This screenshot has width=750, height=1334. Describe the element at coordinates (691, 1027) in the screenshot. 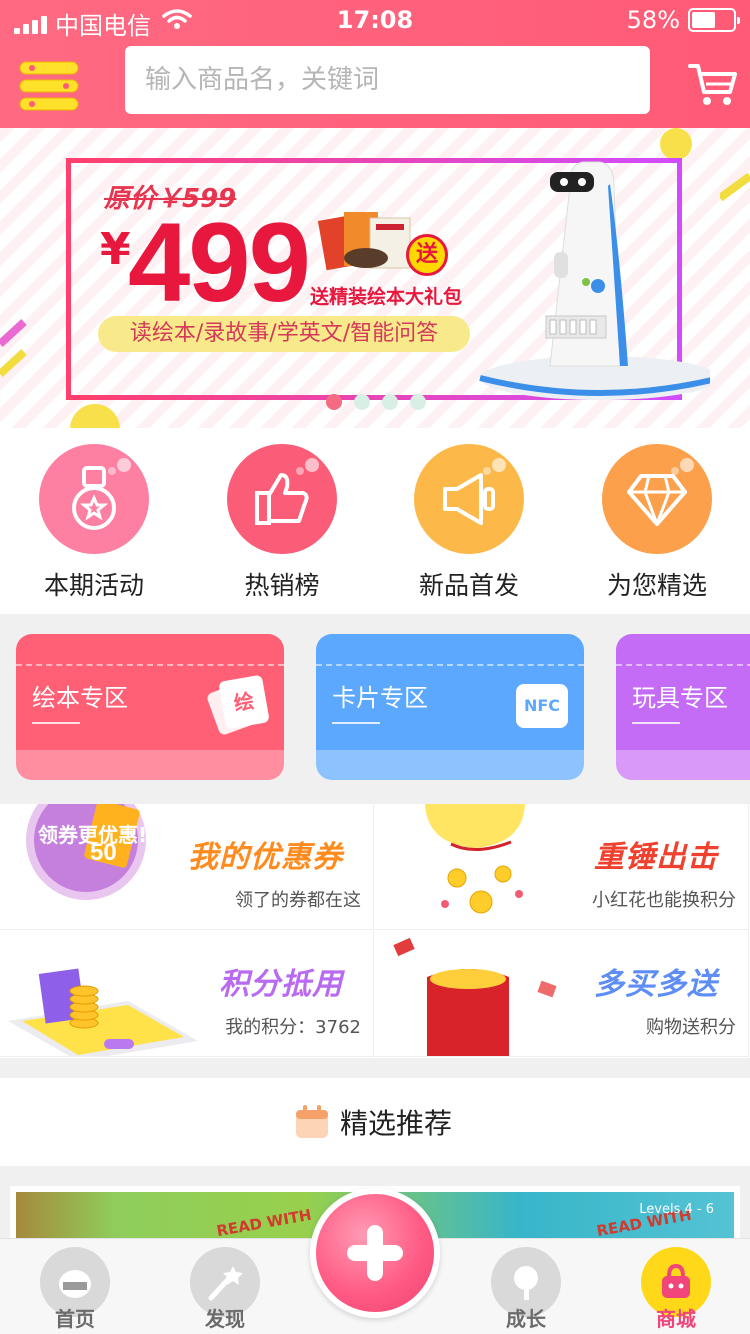

I see `promo-subtitle: 购物送积分` at that location.